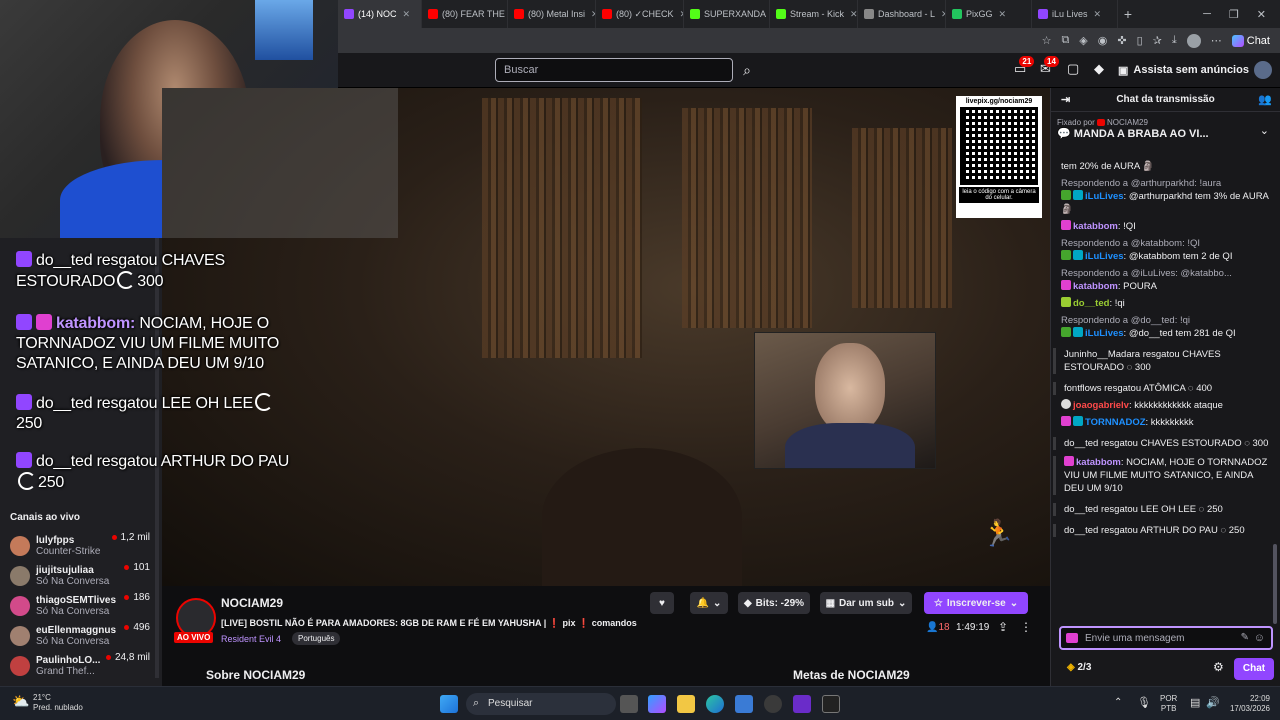 The height and width of the screenshot is (720, 1280). Describe the element at coordinates (781, 14) in the screenshot. I see `kick-favicon-icon` at that location.